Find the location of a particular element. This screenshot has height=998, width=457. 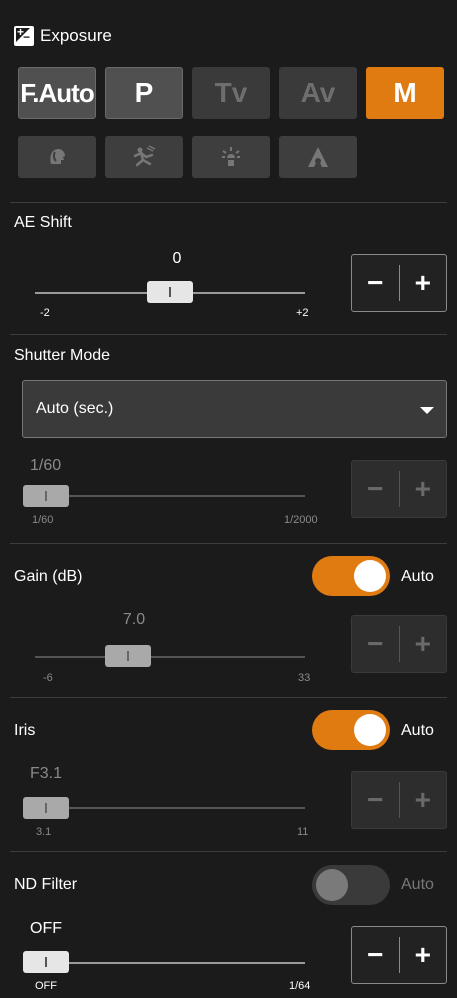

portrait-icon is located at coordinates (57, 156).